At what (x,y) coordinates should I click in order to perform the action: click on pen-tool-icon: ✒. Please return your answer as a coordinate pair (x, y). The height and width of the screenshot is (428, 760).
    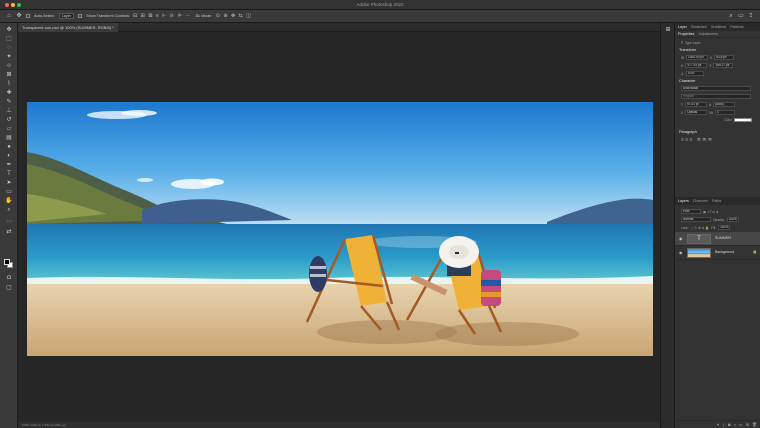
    Looking at the image, I should click on (9, 165).